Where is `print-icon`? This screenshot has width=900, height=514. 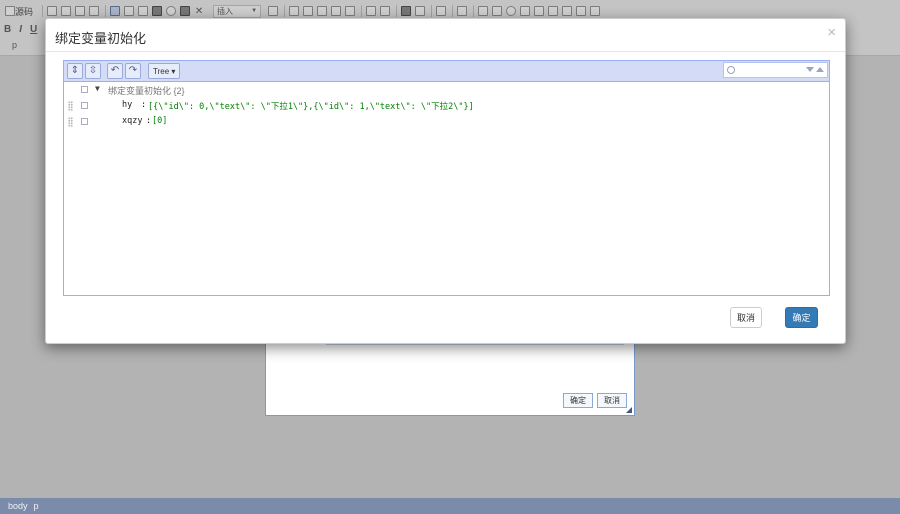
print-icon is located at coordinates (157, 11).